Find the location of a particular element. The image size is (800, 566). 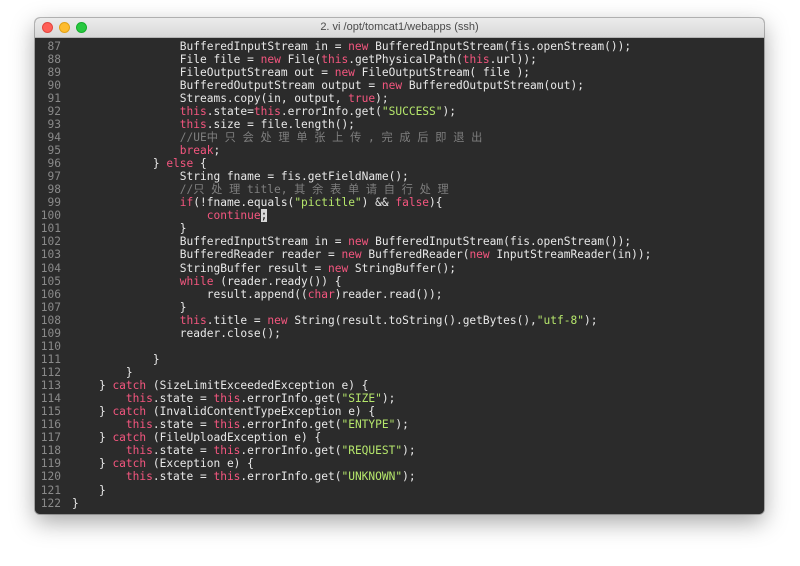

line-number: 109 is located at coordinates (50, 333).